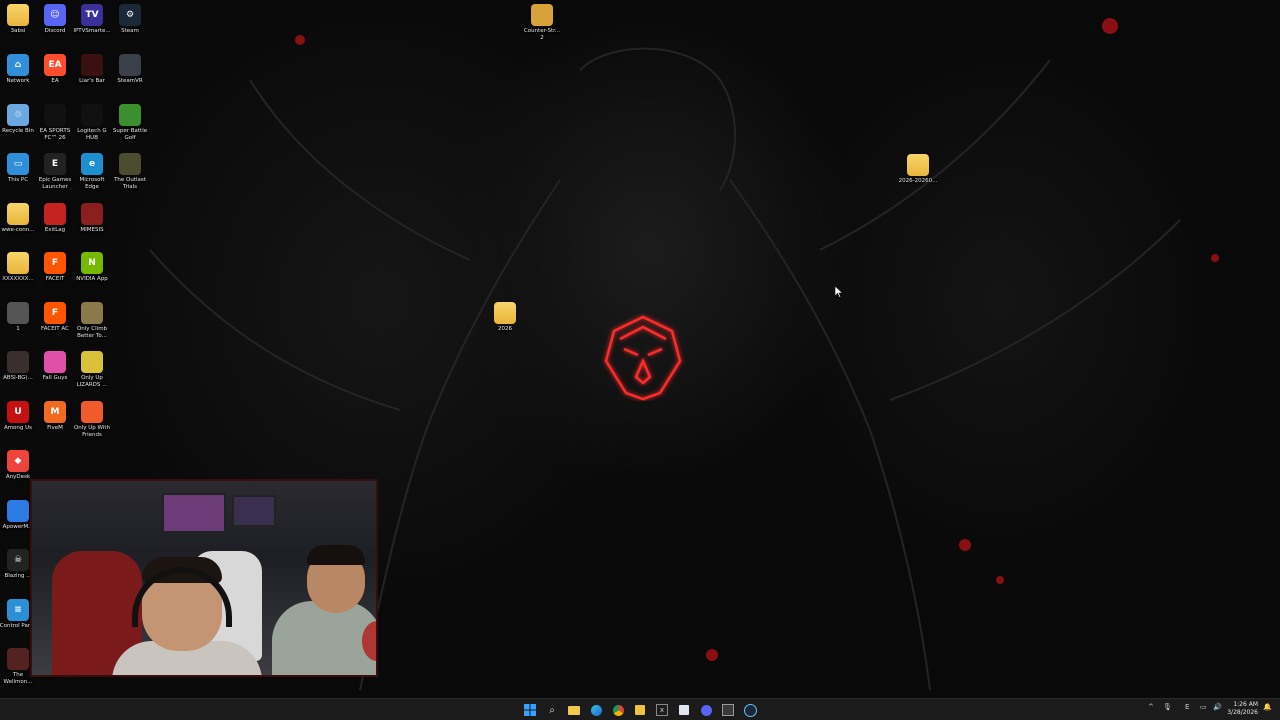  I want to click on desktop-icon: Super Battle Golf, so click(130, 123).